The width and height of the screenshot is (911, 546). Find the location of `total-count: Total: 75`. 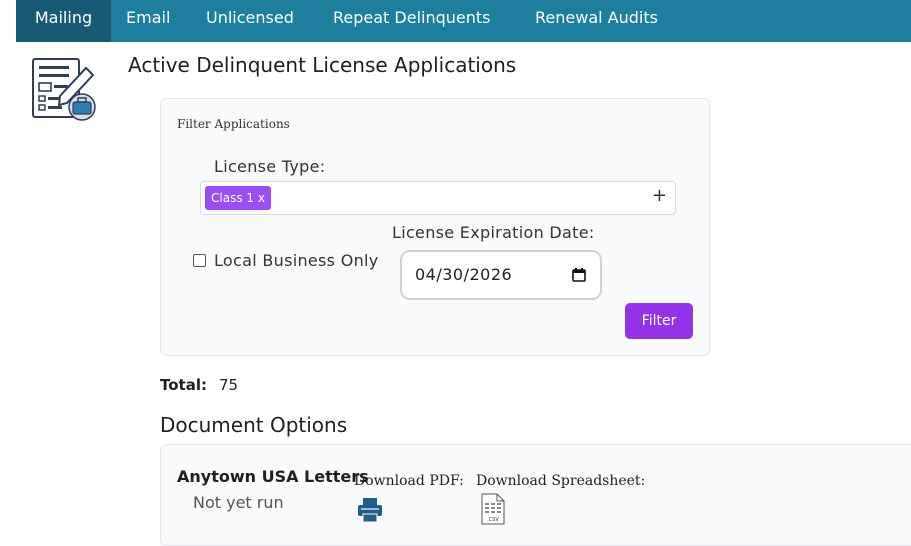

total-count: Total: 75 is located at coordinates (199, 385).